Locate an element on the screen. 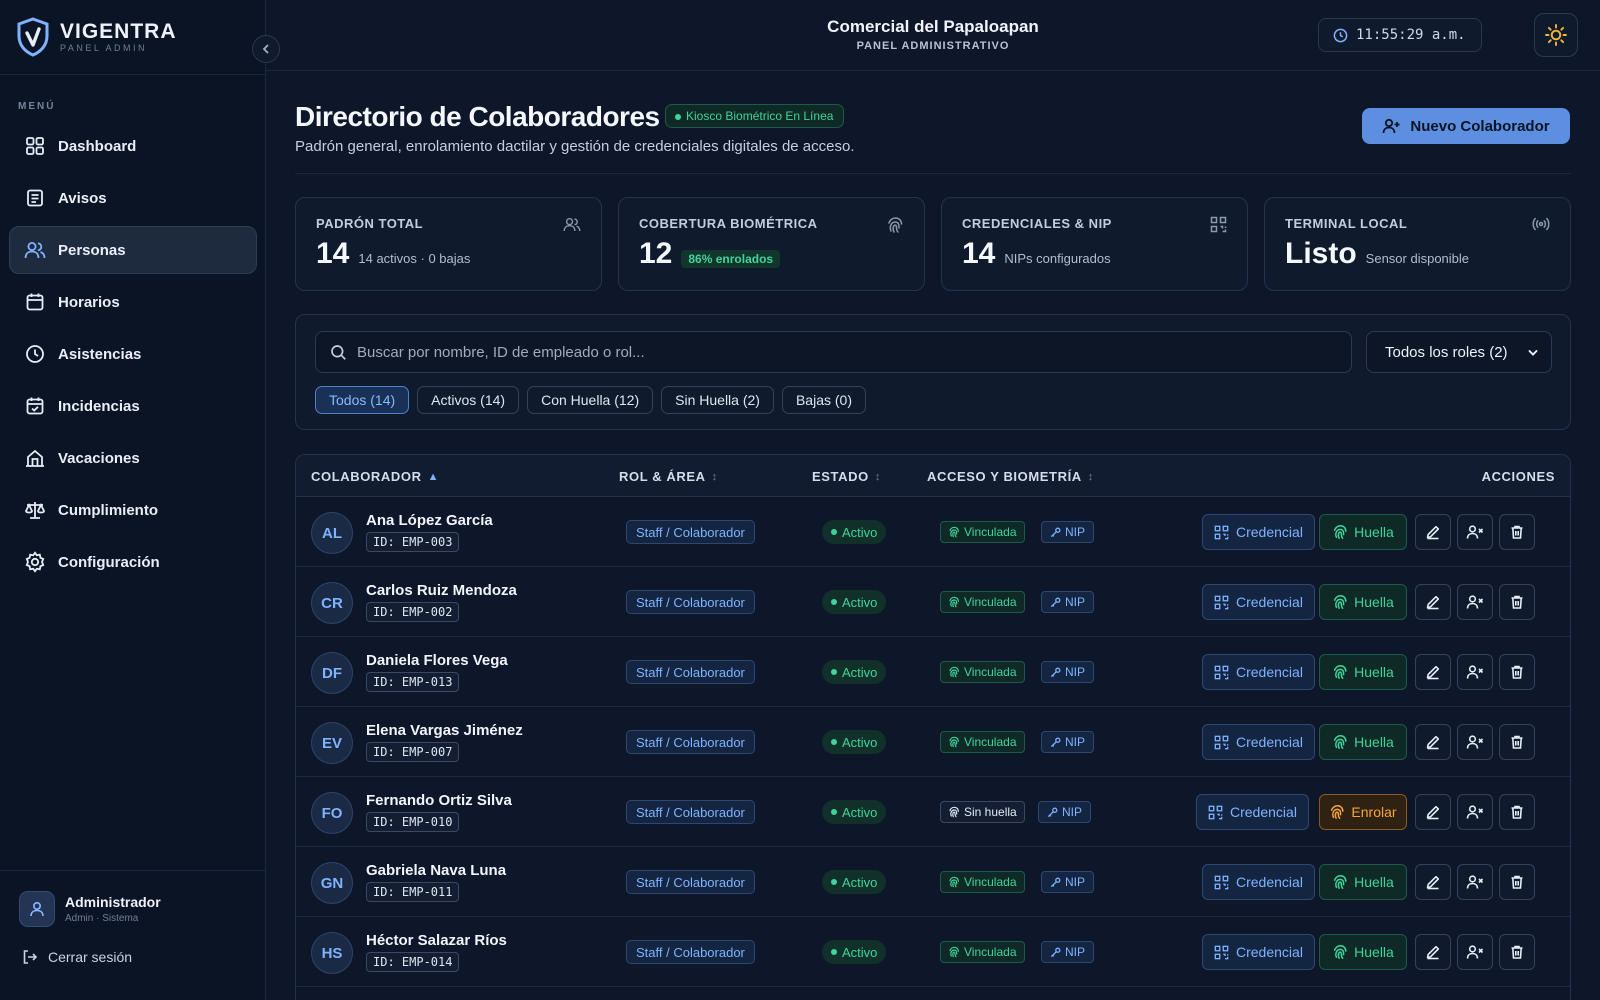 This screenshot has width=1600, height=1000. sidebar-item-label: Horarios is located at coordinates (89, 302).